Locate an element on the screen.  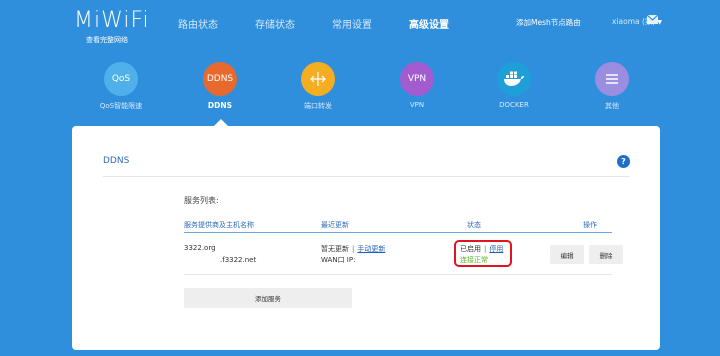
func-docker: DOCKER is located at coordinates (514, 85).